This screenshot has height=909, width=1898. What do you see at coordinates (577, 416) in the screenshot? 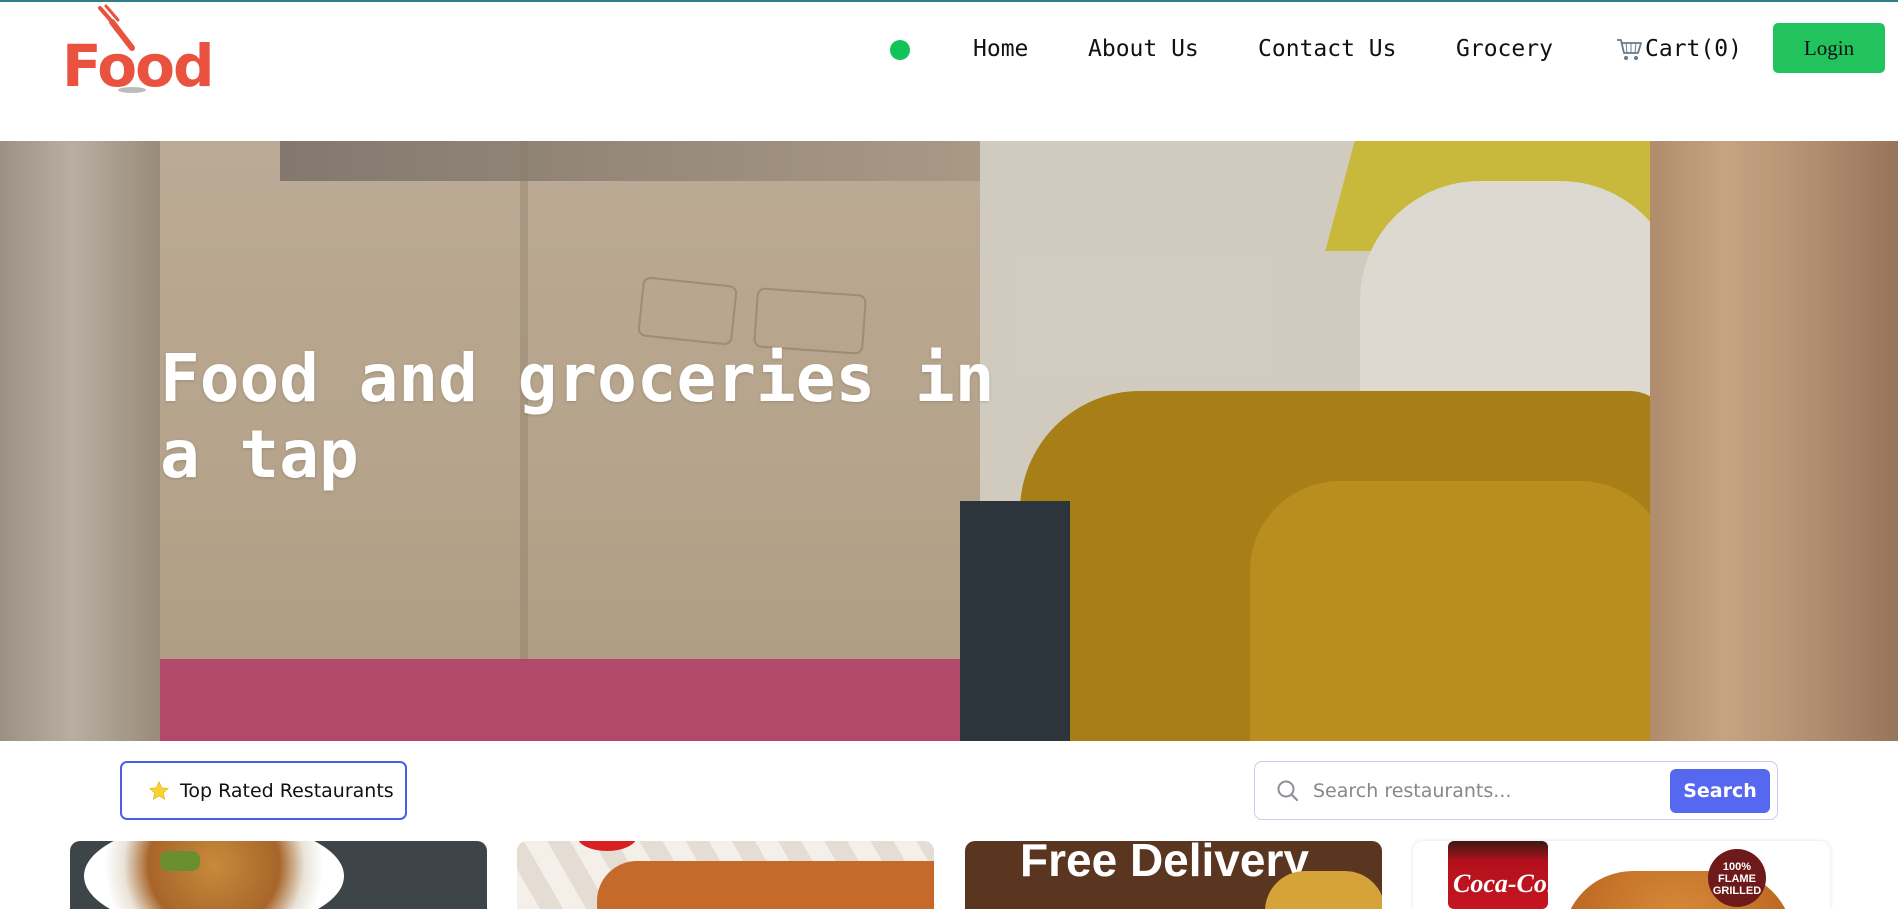
I see `hero-title: Food and groceries in a tap` at bounding box center [577, 416].